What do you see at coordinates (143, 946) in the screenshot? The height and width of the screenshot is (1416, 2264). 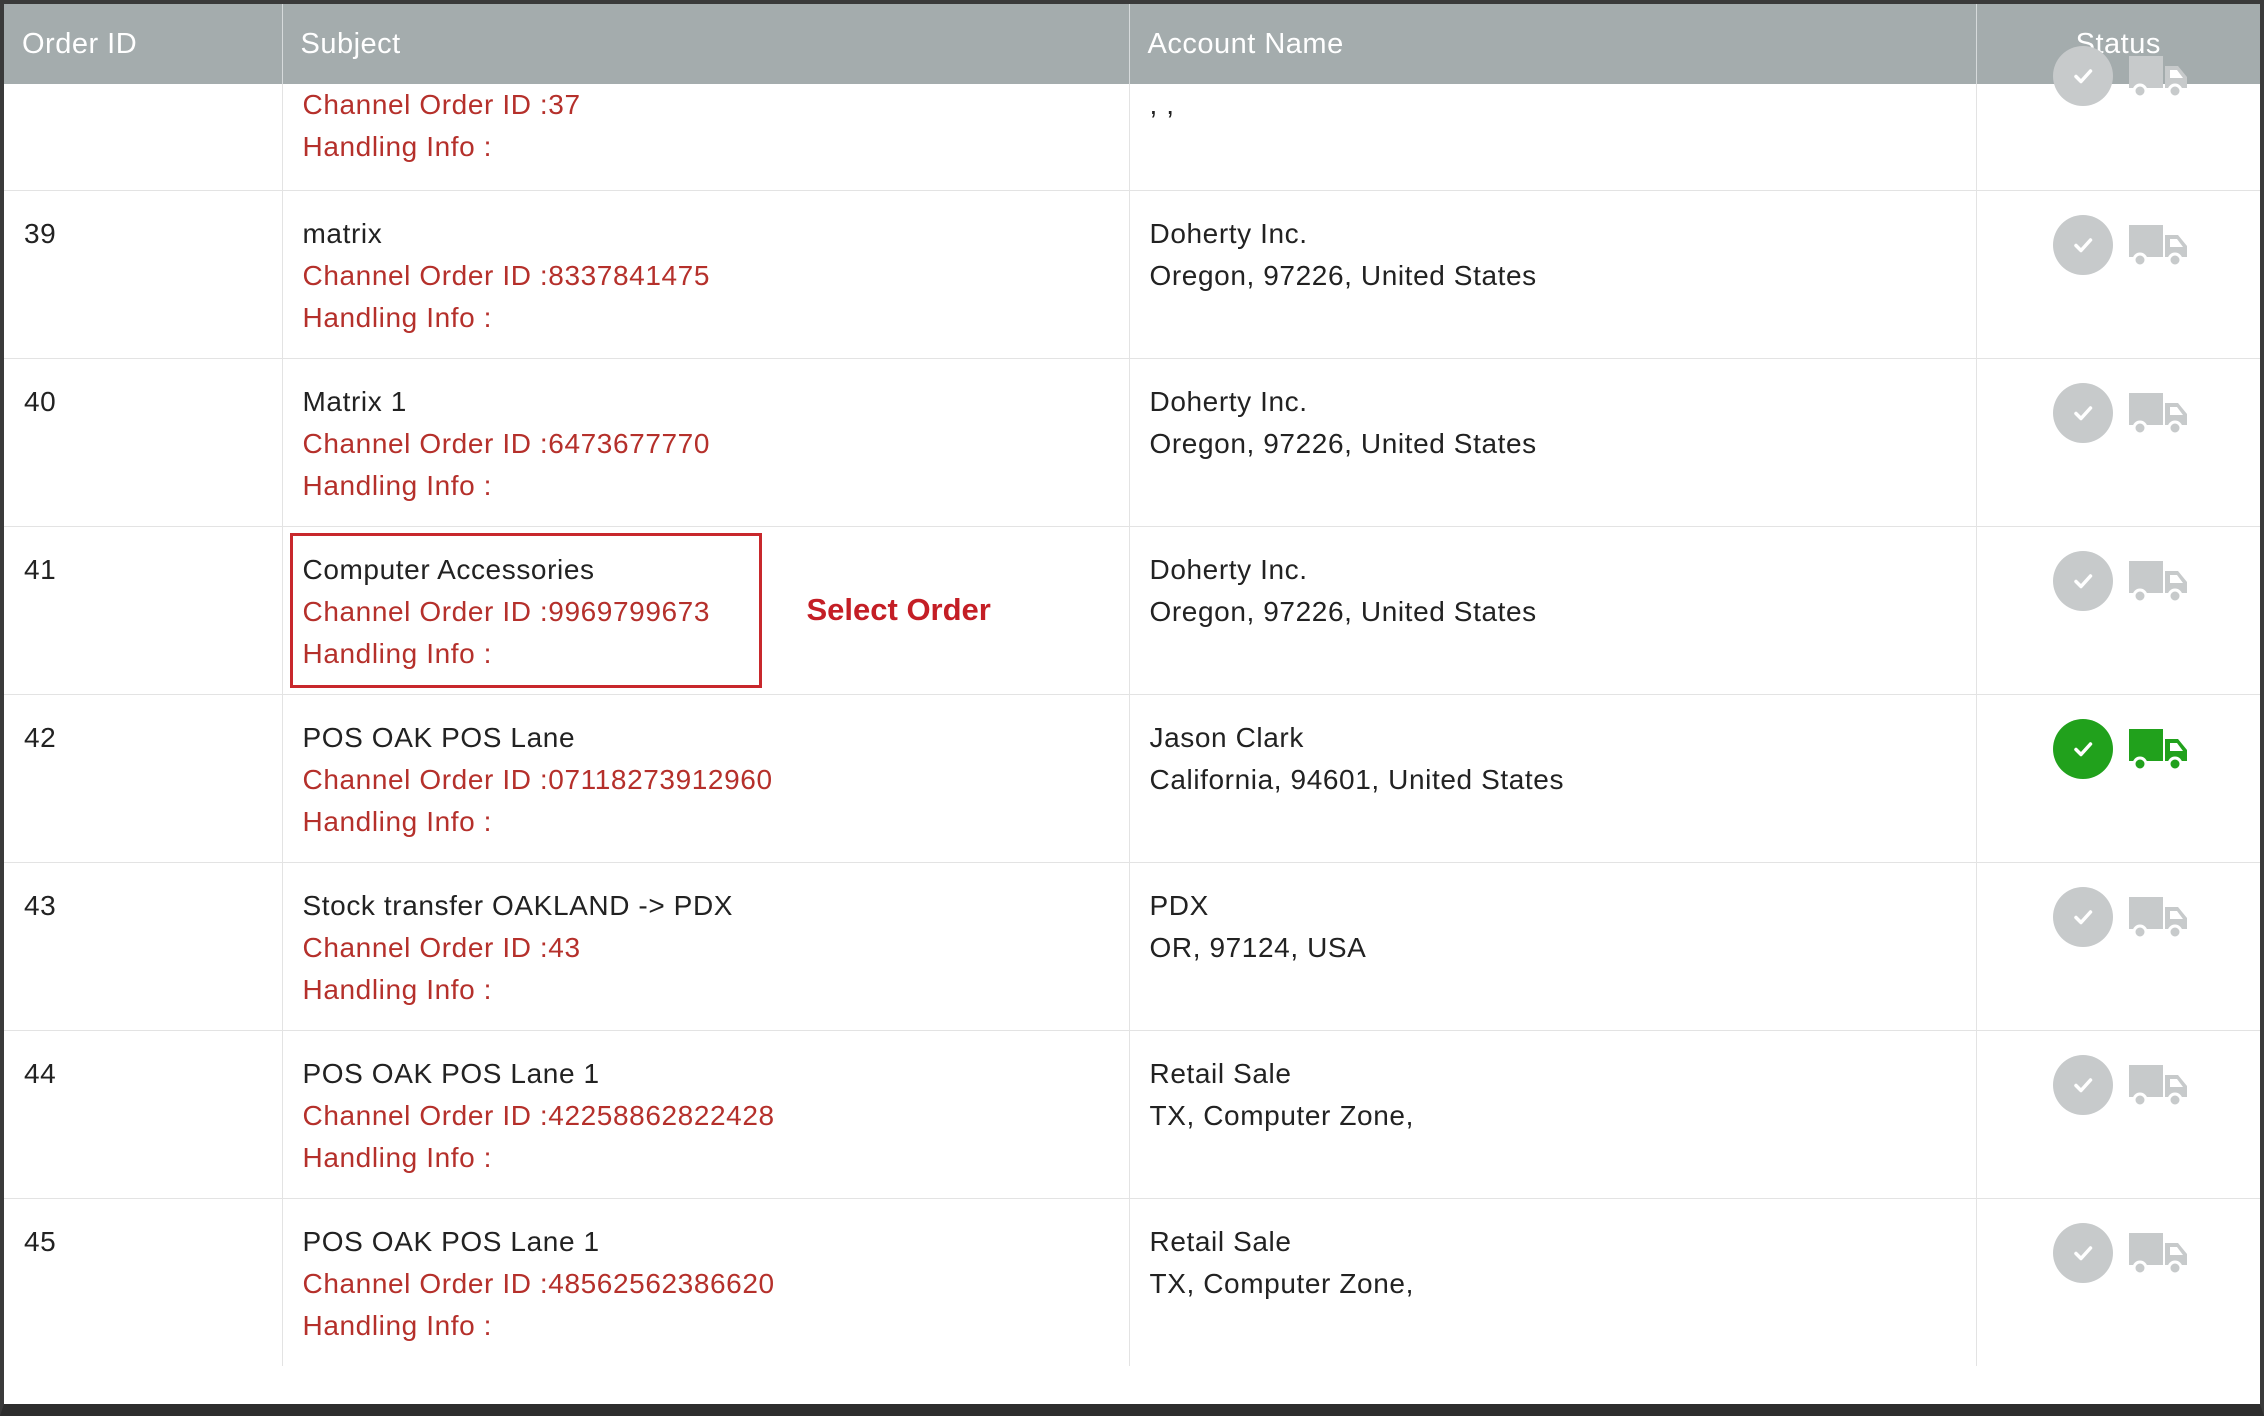 I see `order-id-cell: 43` at bounding box center [143, 946].